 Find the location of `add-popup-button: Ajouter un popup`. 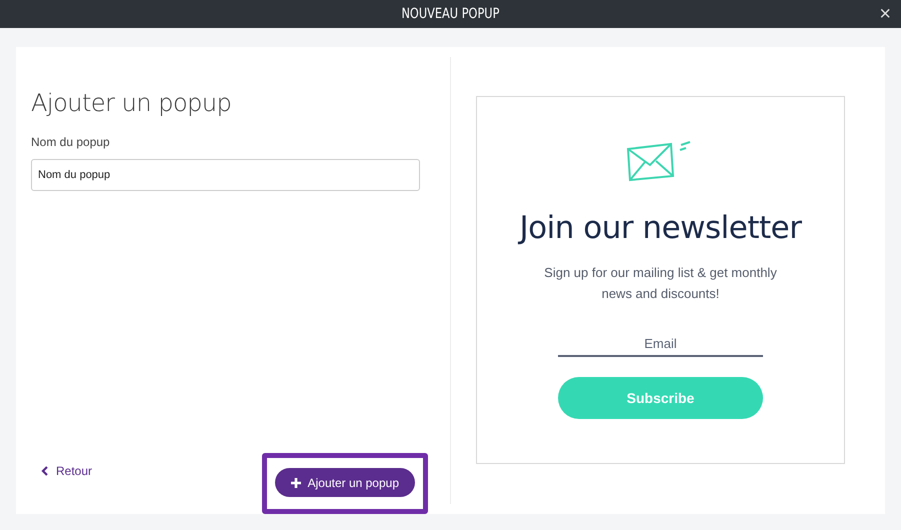

add-popup-button: Ajouter un popup is located at coordinates (344, 482).